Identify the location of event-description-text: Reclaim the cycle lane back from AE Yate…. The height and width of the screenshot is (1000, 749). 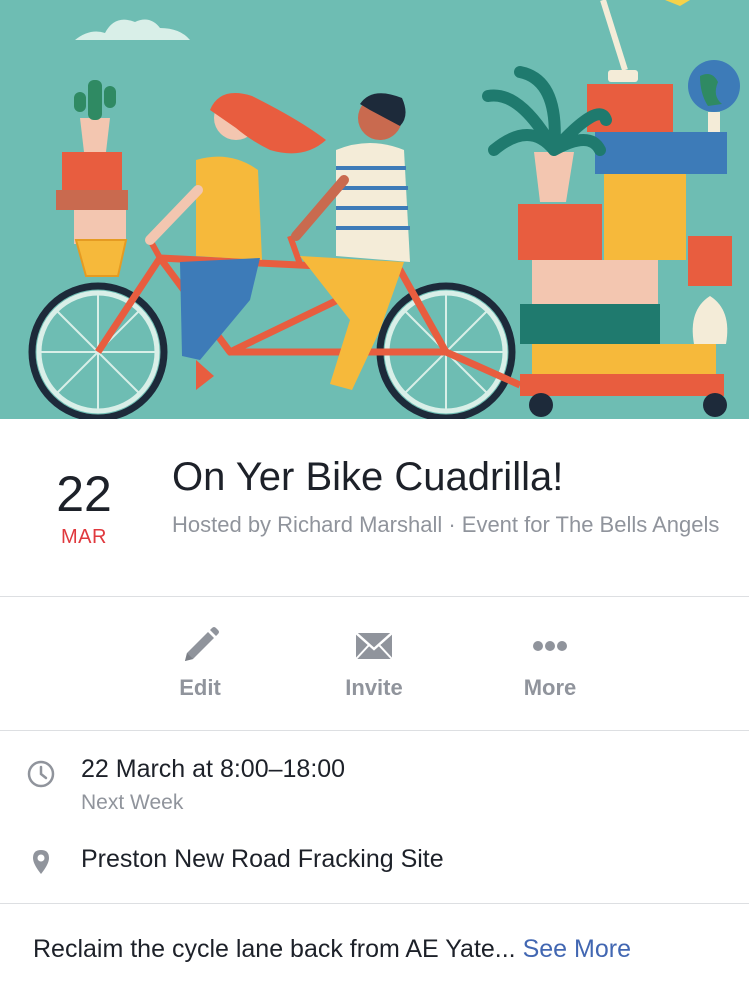
(274, 949).